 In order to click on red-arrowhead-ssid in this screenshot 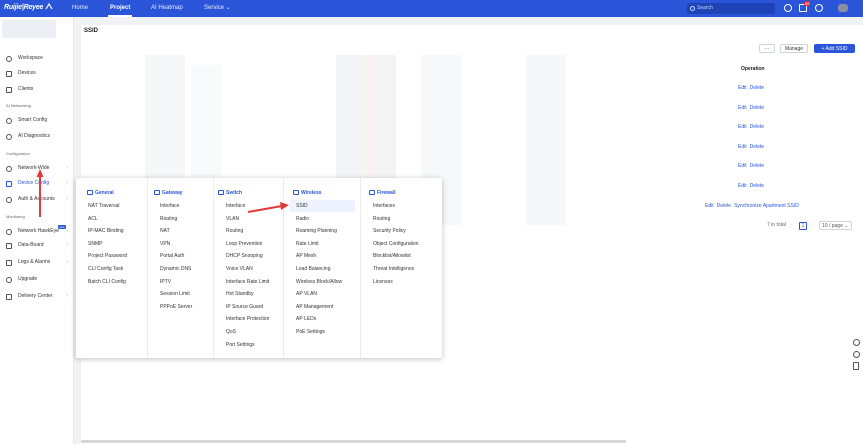, I will do `click(284, 206)`.